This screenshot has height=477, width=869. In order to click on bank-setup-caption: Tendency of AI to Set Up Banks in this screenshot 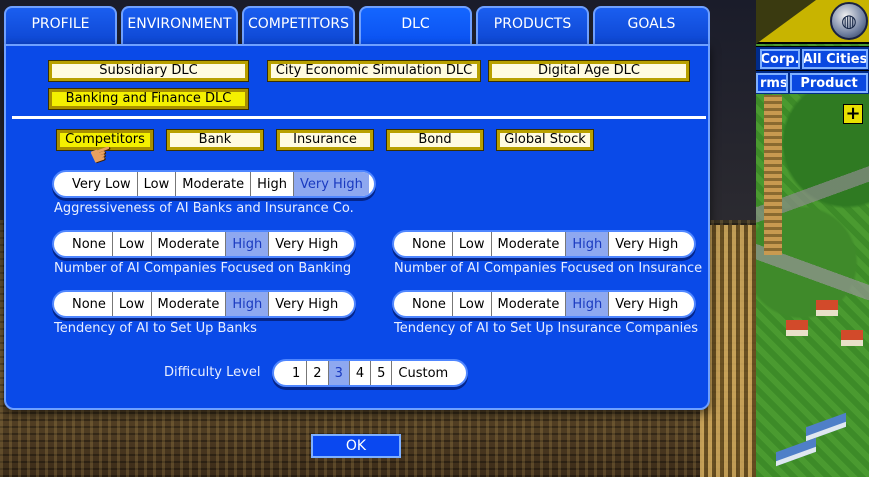, I will do `click(155, 328)`.